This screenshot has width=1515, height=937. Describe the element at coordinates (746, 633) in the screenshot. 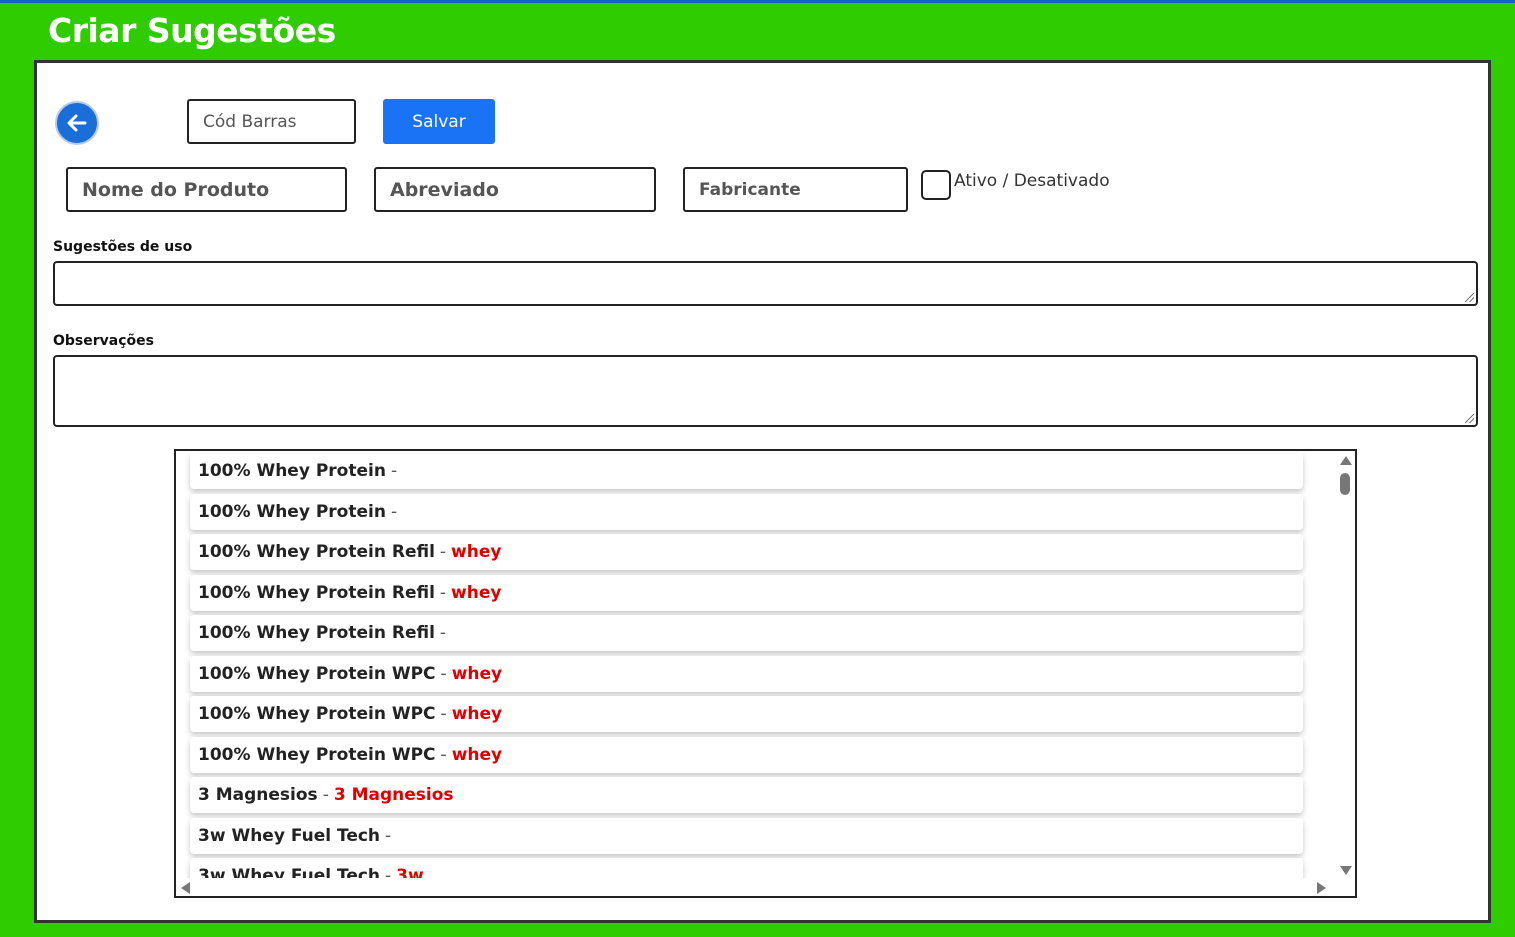

I see `list-item: 100% Whey Protein Refil -` at that location.